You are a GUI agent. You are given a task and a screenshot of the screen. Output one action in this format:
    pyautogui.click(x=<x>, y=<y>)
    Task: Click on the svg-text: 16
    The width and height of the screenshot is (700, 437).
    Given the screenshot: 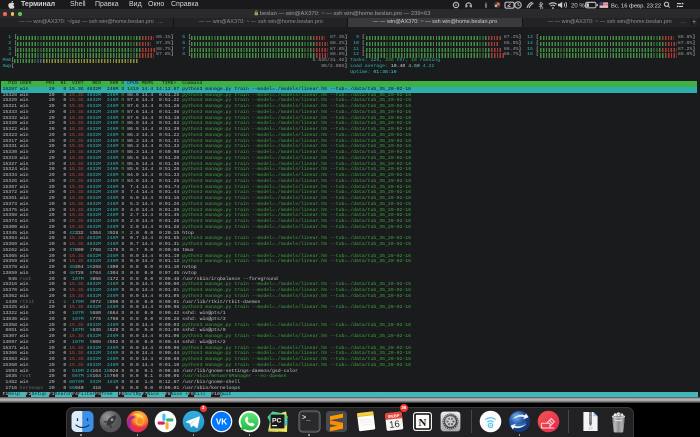 What is the action you would take?
    pyautogui.click(x=394, y=424)
    